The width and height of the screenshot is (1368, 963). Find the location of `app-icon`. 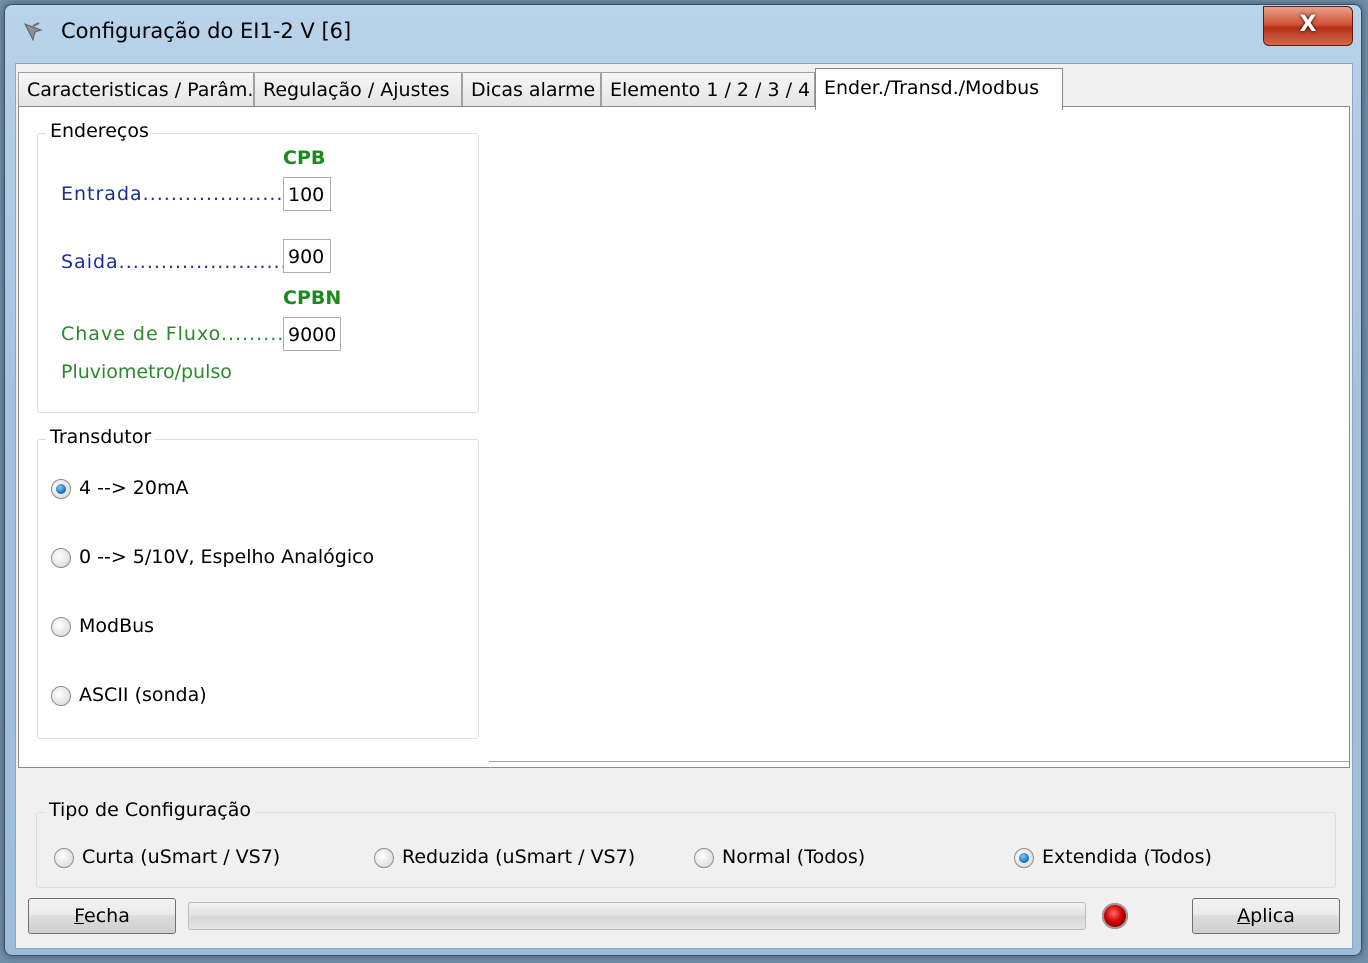

app-icon is located at coordinates (33, 32).